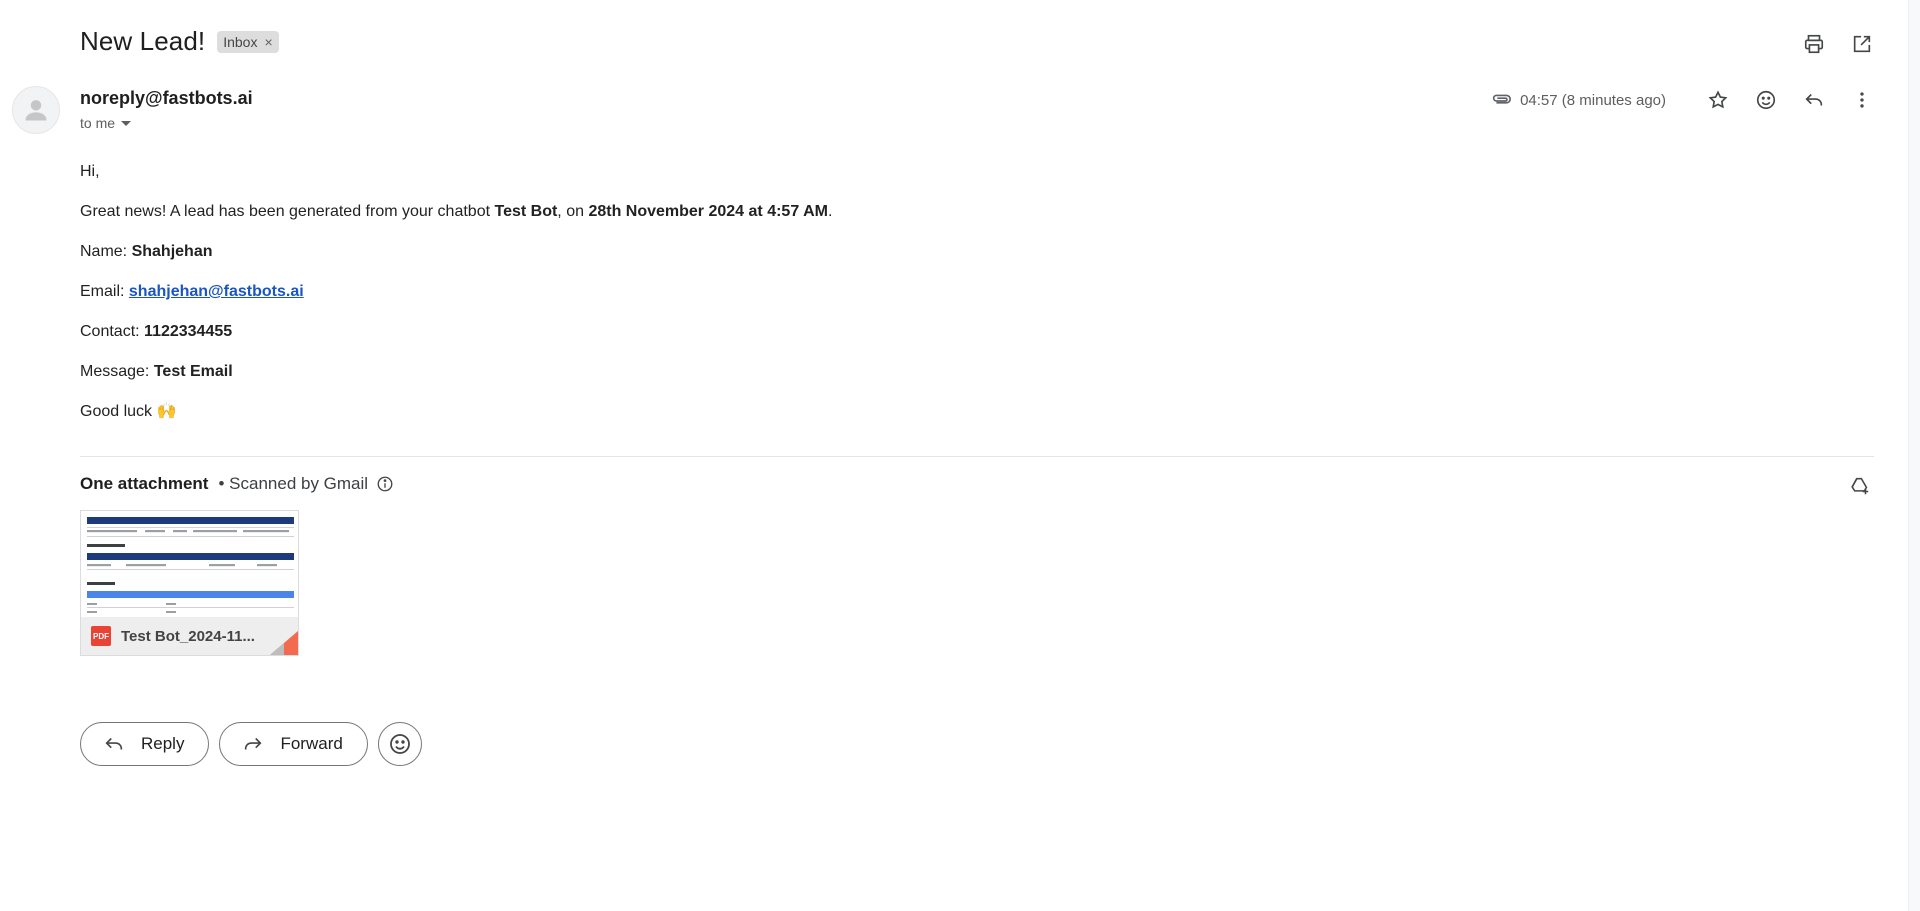 This screenshot has height=911, width=1920. What do you see at coordinates (708, 211) in the screenshot?
I see `lead-datetime: 28th November 2024 at 4:57 AM` at bounding box center [708, 211].